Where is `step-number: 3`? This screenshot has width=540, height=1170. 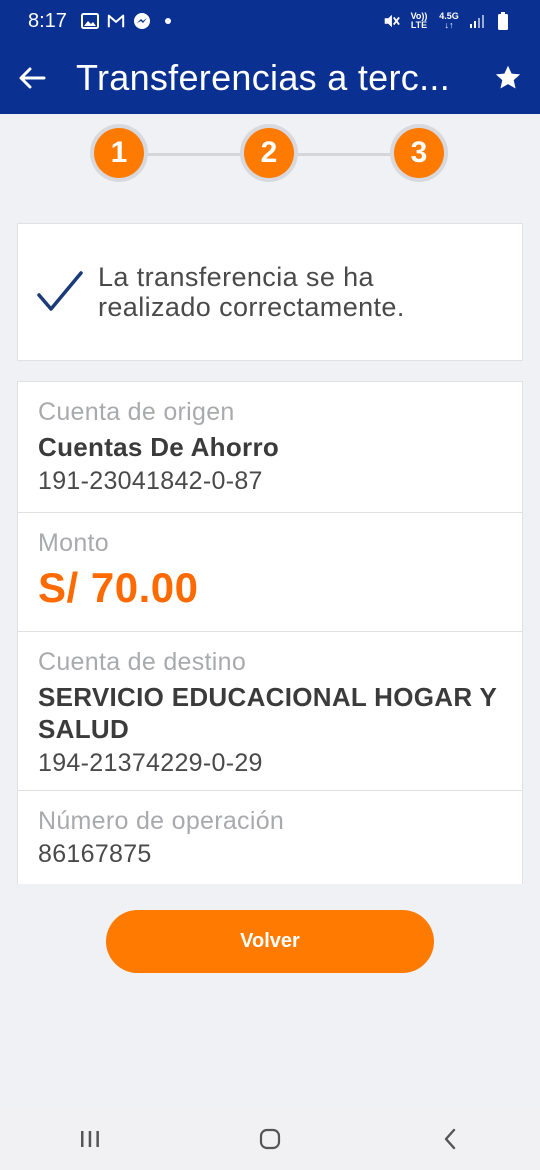
step-number: 3 is located at coordinates (419, 153).